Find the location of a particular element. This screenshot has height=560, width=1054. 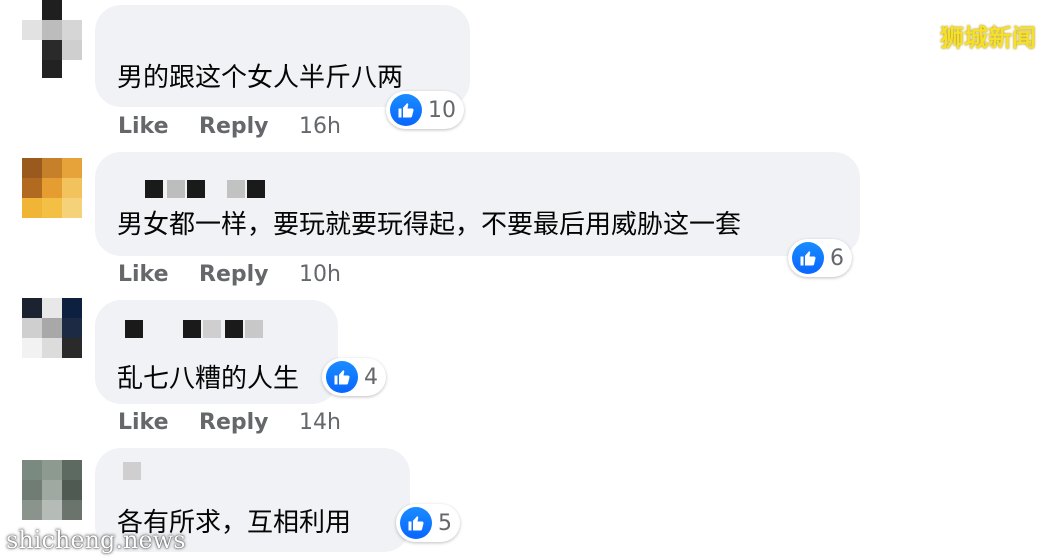

reaction-count: 5 is located at coordinates (445, 523).